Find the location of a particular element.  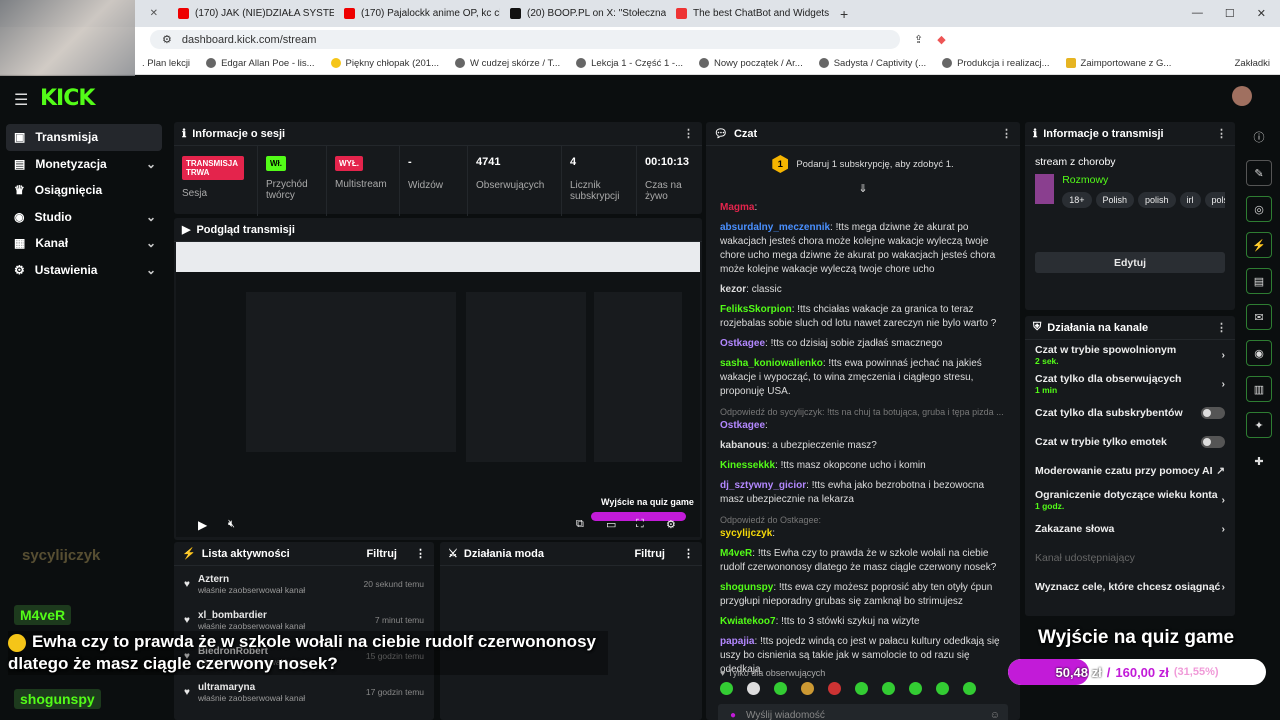

chat-username: Kwiatekoo7 is located at coordinates (748, 621).